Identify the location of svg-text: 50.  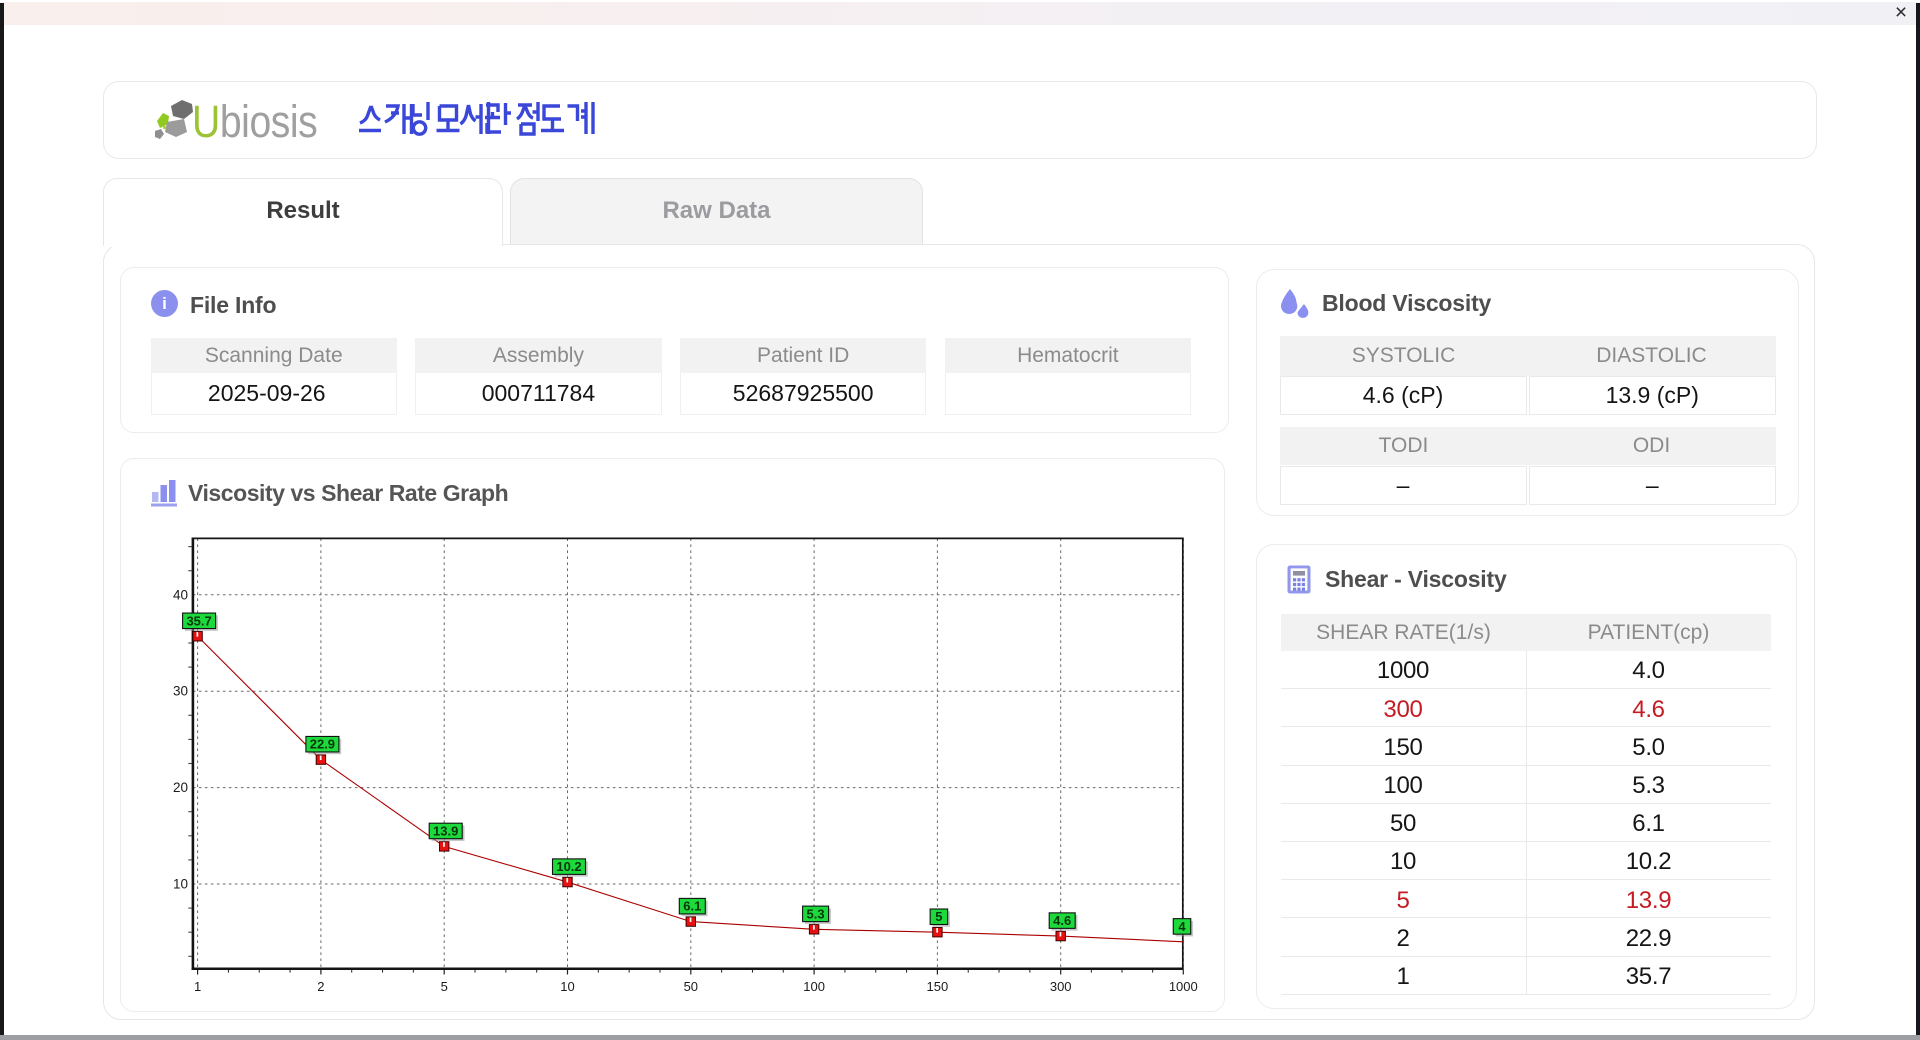
(691, 986).